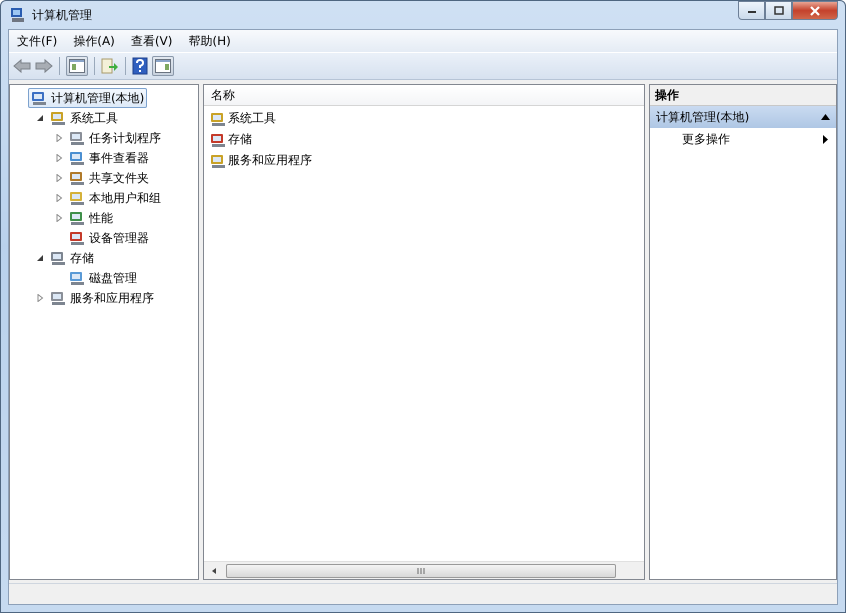 The height and width of the screenshot is (613, 846). I want to click on scroll-left-icon, so click(214, 570).